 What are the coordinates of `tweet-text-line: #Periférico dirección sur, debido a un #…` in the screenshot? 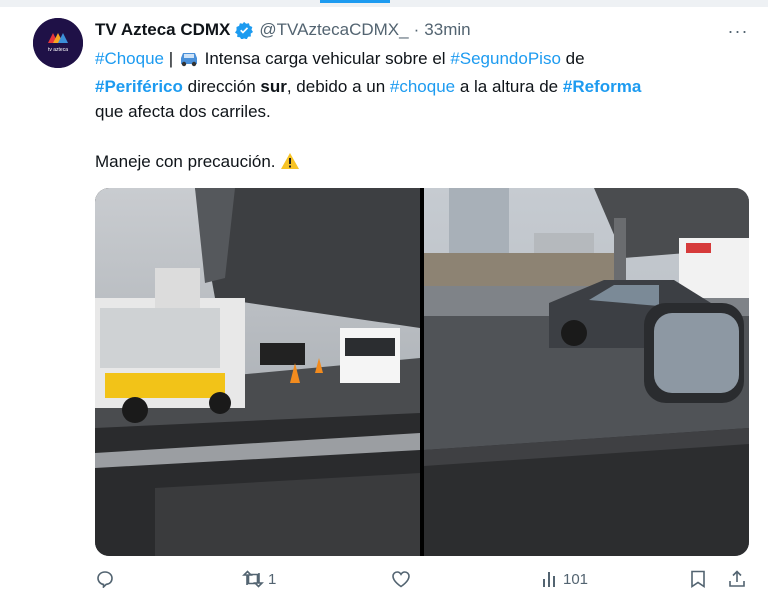 It's located at (420, 86).